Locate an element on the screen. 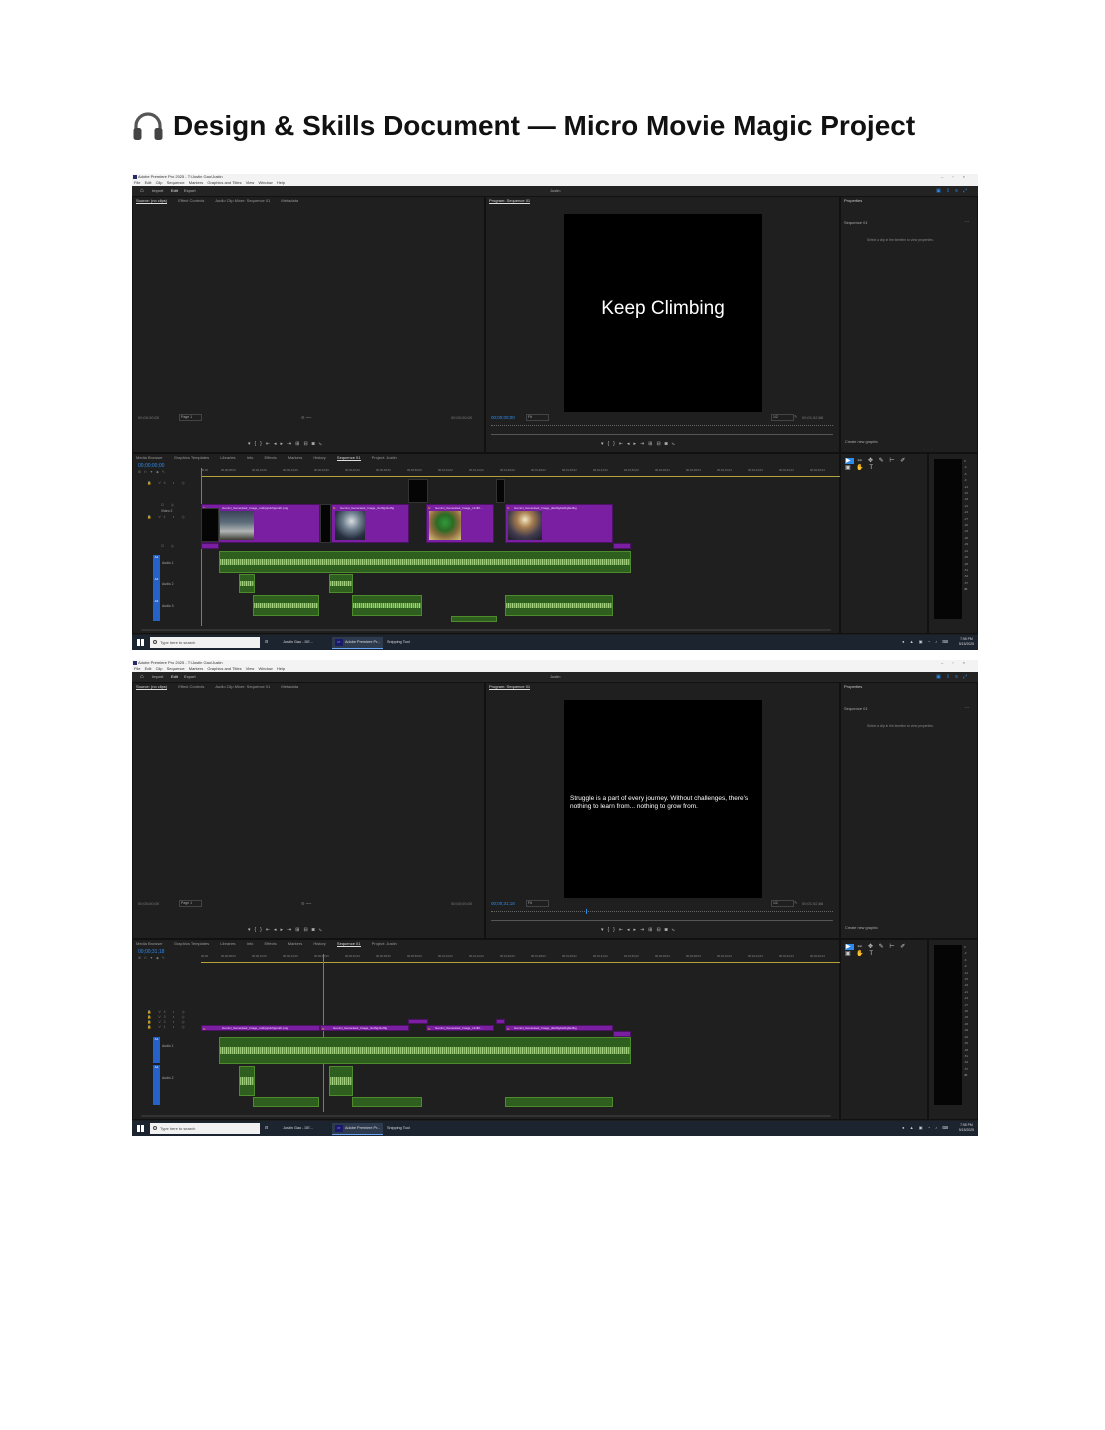 Image resolution: width=1105 pixels, height=1430 pixels. windows-start-icon is located at coordinates (140, 642).